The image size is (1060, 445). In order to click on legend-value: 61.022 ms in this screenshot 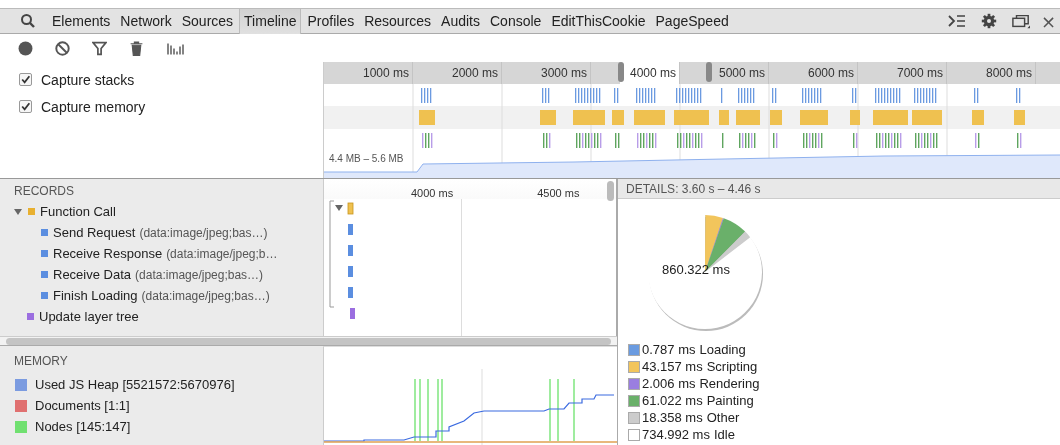, I will do `click(672, 400)`.